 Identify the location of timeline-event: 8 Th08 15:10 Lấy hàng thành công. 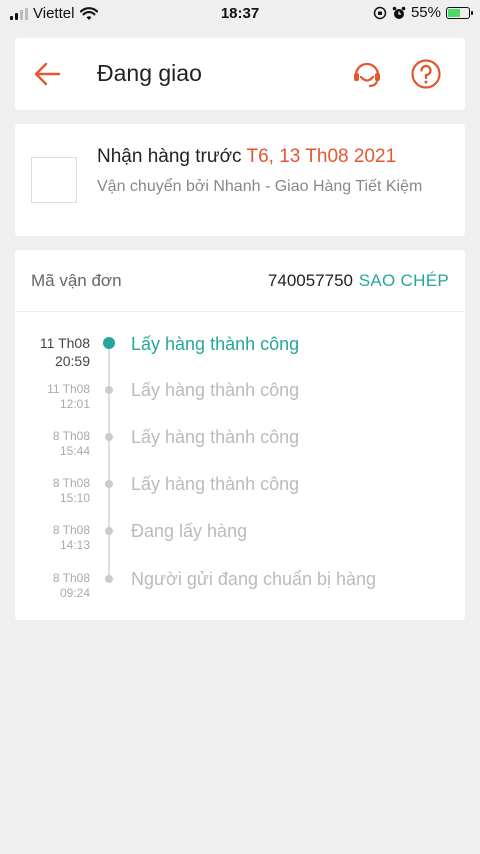
(240, 497).